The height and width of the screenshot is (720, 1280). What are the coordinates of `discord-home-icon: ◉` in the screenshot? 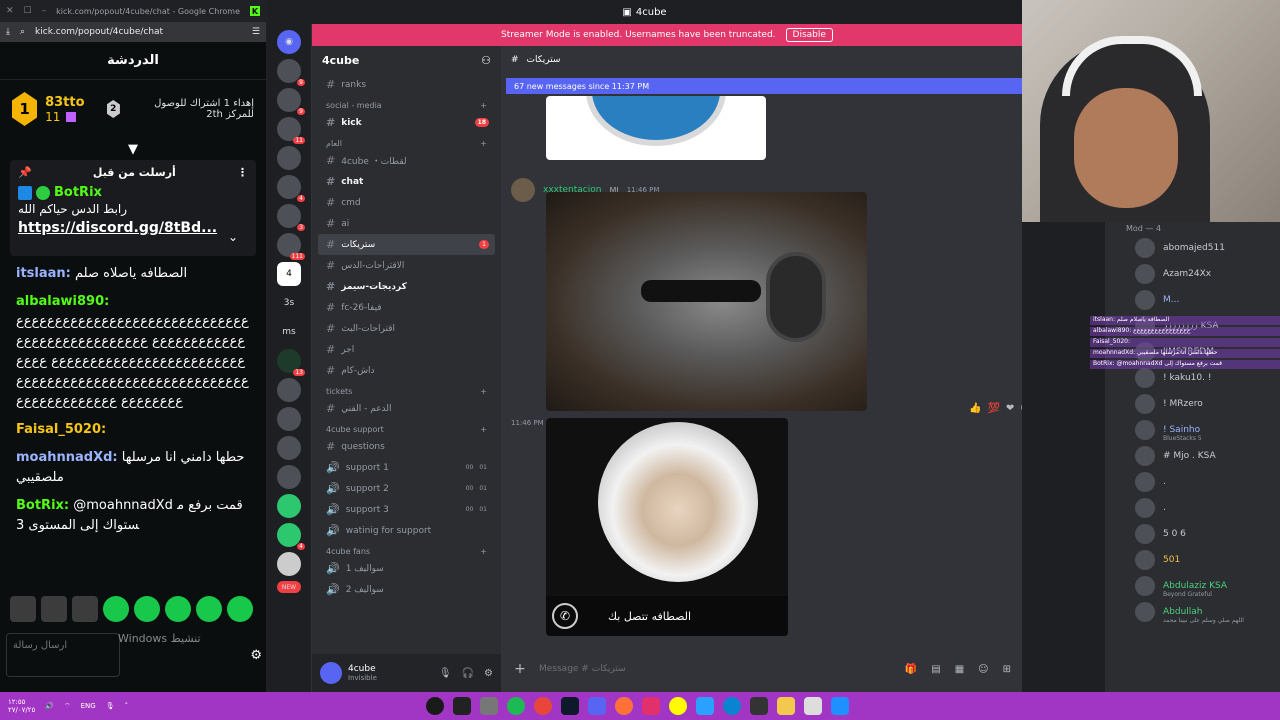 It's located at (289, 42).